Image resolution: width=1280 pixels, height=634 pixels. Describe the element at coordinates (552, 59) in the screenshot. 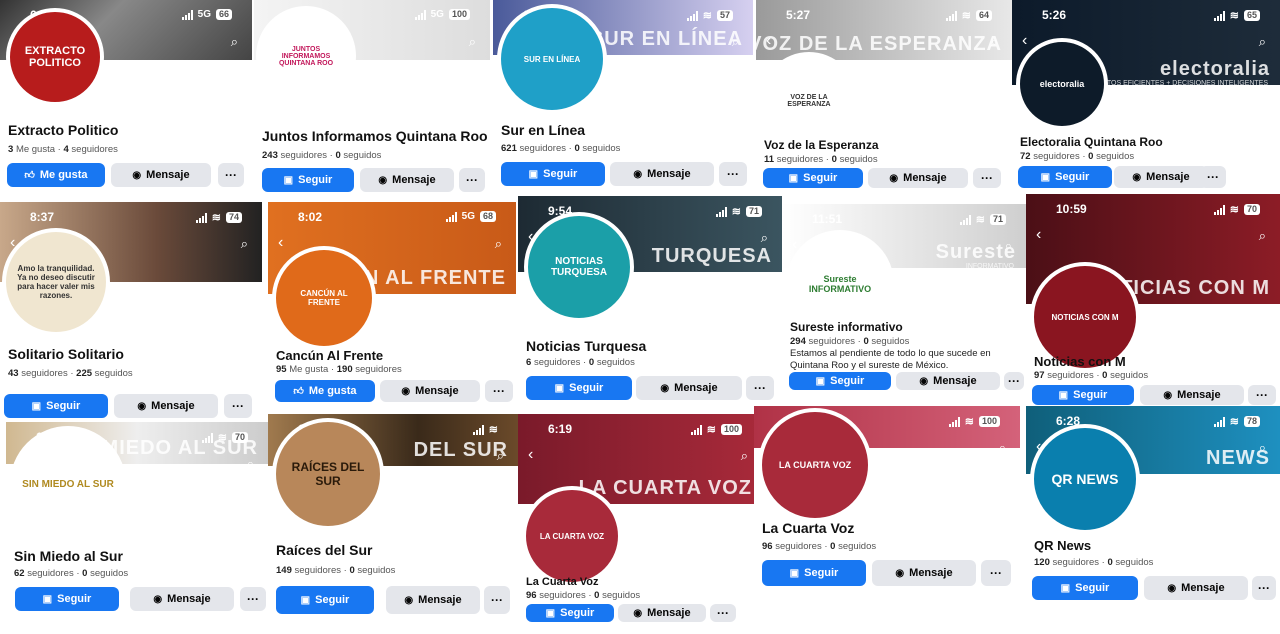

I see `profile-avatar: SUR EN LÍNEA` at that location.